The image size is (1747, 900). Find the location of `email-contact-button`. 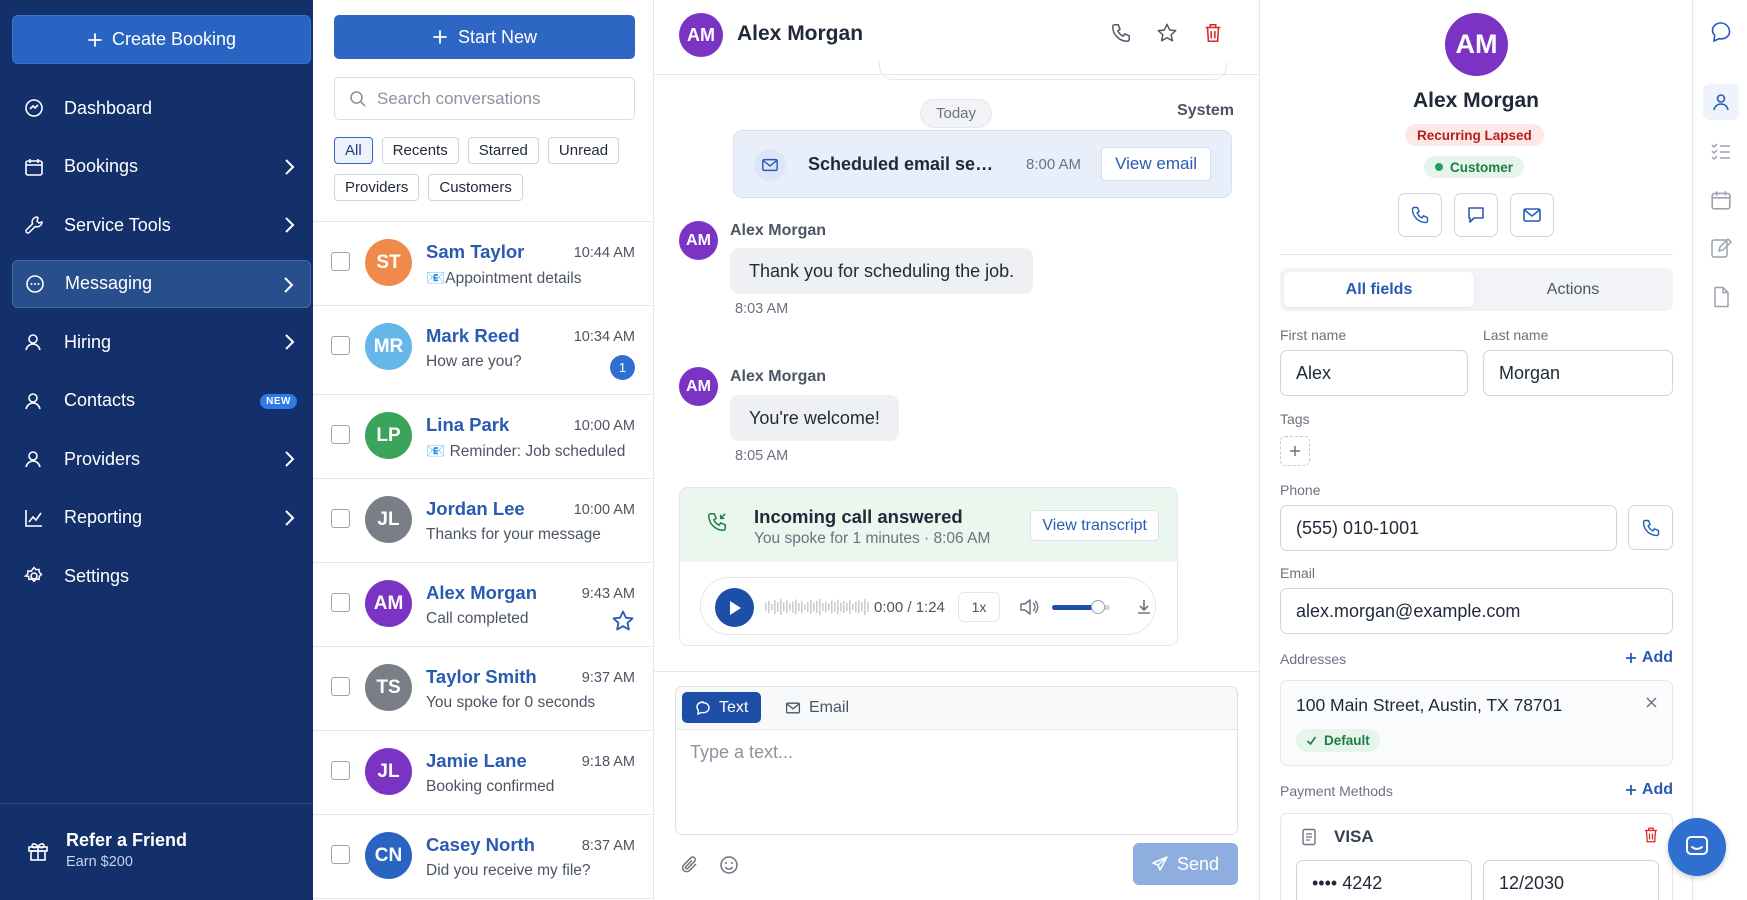

email-contact-button is located at coordinates (1532, 215).